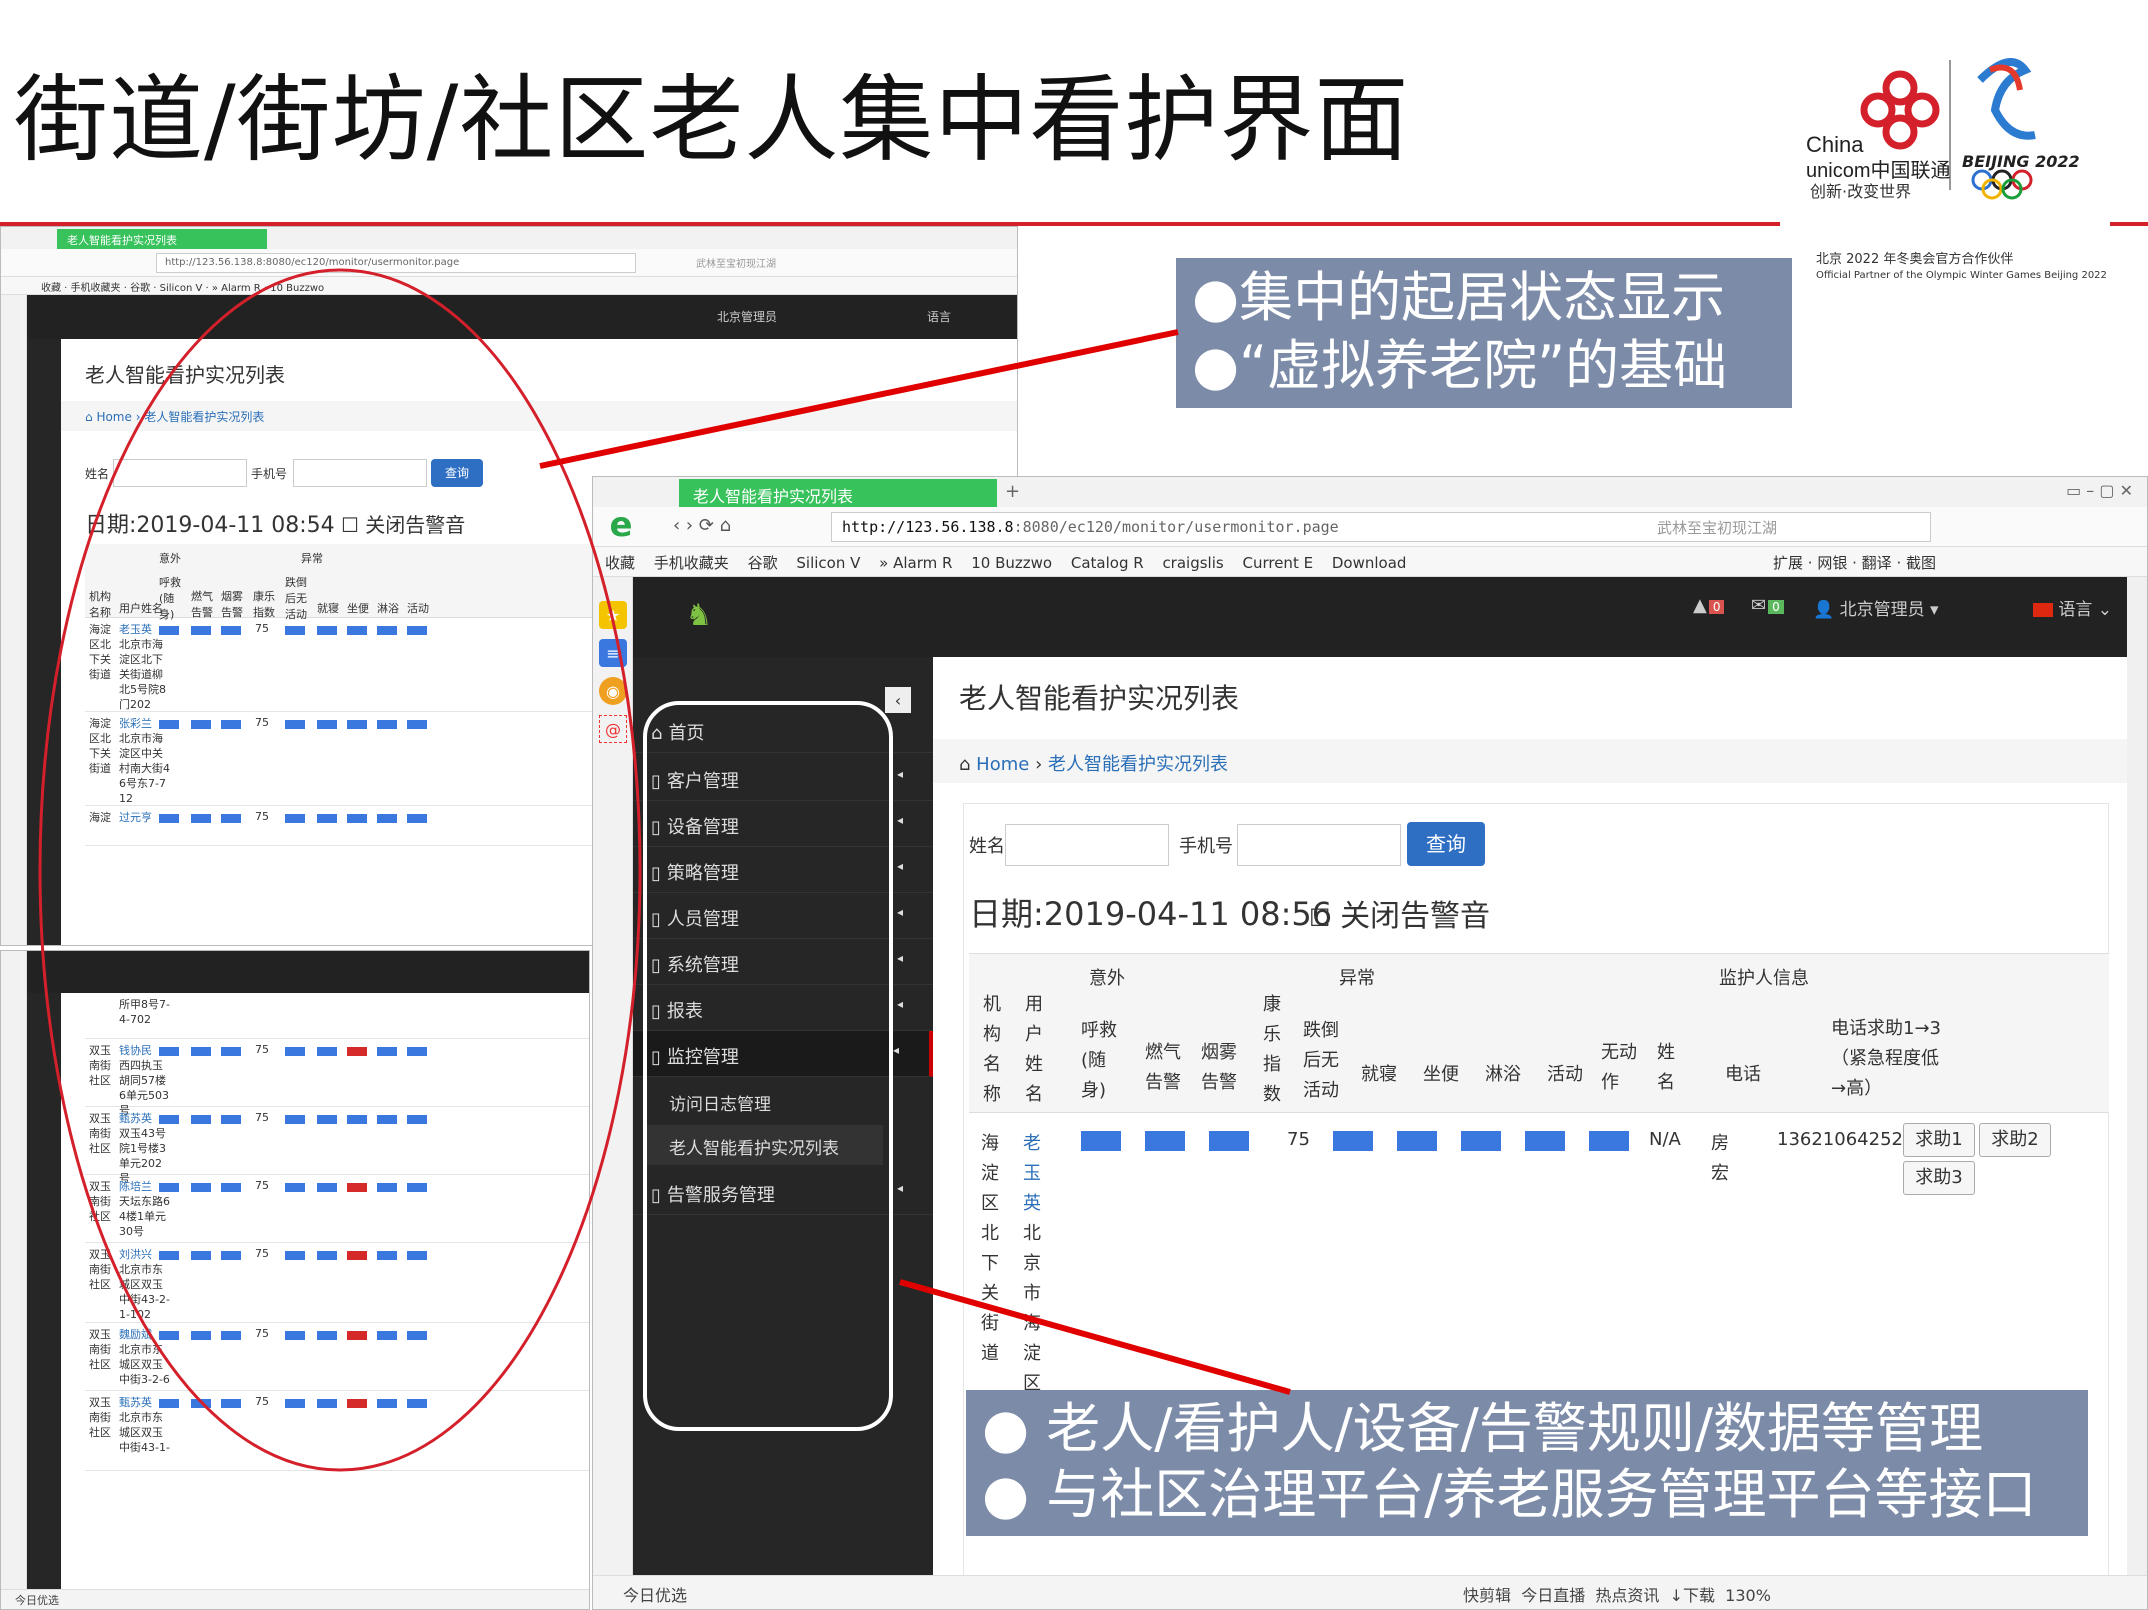  I want to click on connector-top, so click(859, 399).